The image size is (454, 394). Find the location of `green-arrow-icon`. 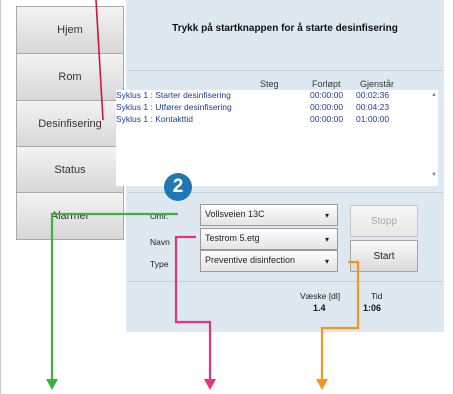

green-arrow-icon is located at coordinates (52, 384).